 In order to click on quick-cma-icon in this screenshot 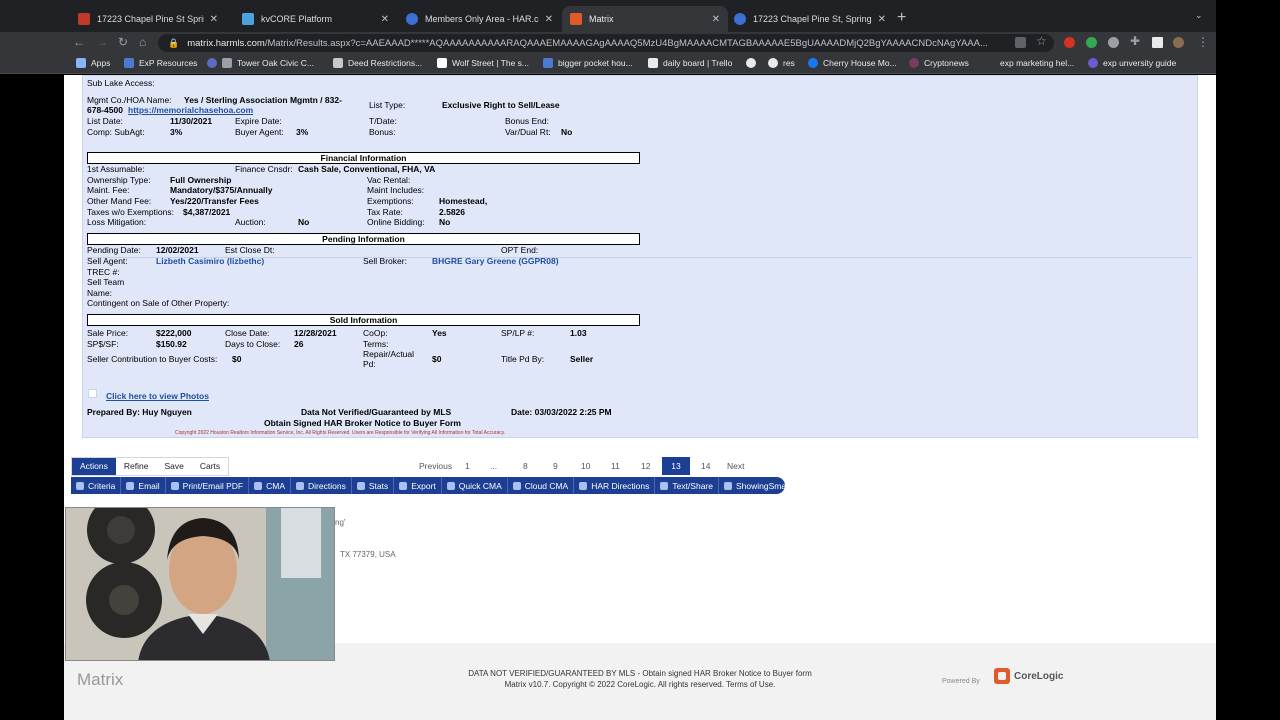, I will do `click(450, 485)`.